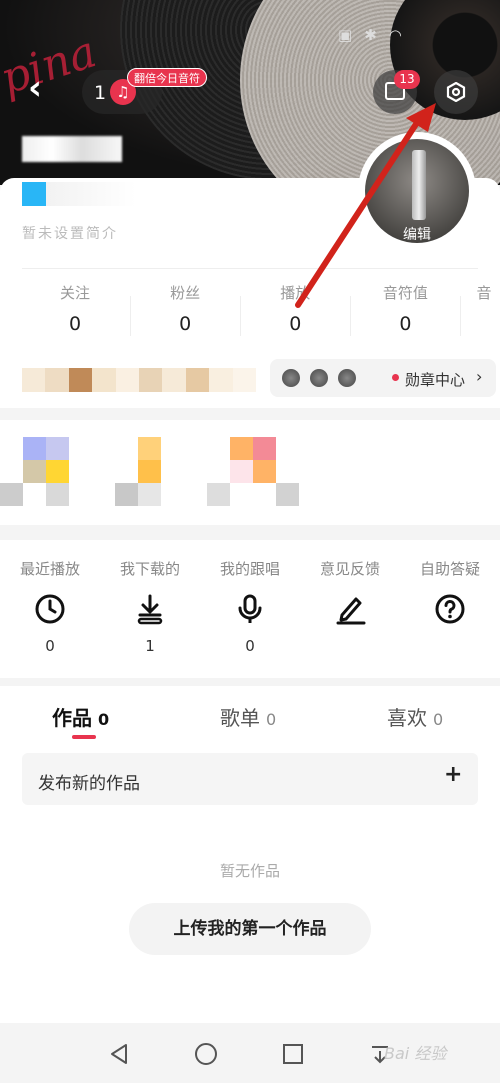  I want to click on function-label: 最近播放, so click(49, 569).